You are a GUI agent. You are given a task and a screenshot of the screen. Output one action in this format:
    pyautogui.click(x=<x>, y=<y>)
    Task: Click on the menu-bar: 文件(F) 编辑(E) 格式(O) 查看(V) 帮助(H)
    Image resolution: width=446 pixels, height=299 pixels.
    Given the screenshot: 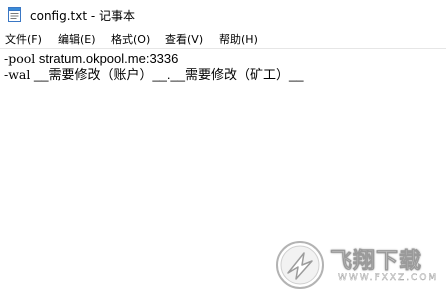 What is the action you would take?
    pyautogui.click(x=223, y=38)
    